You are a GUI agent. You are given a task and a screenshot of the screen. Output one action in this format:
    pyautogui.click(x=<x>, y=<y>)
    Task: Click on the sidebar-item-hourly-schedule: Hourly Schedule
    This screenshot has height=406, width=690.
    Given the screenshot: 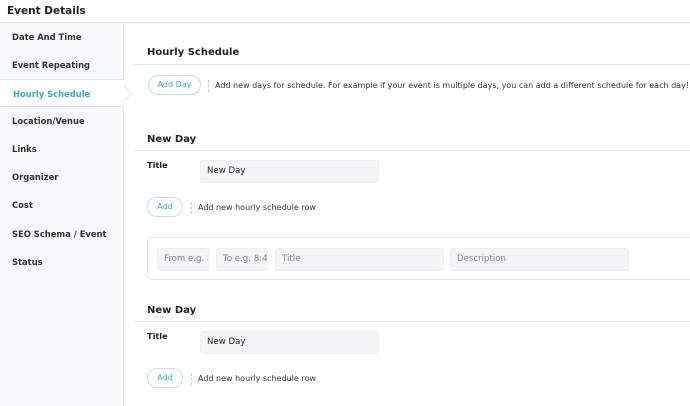 What is the action you would take?
    pyautogui.click(x=62, y=93)
    